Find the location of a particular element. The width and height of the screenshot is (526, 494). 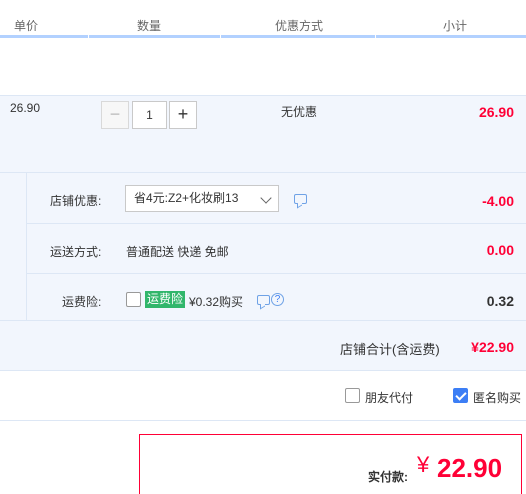

header-promo: 优惠方式 is located at coordinates (299, 26).